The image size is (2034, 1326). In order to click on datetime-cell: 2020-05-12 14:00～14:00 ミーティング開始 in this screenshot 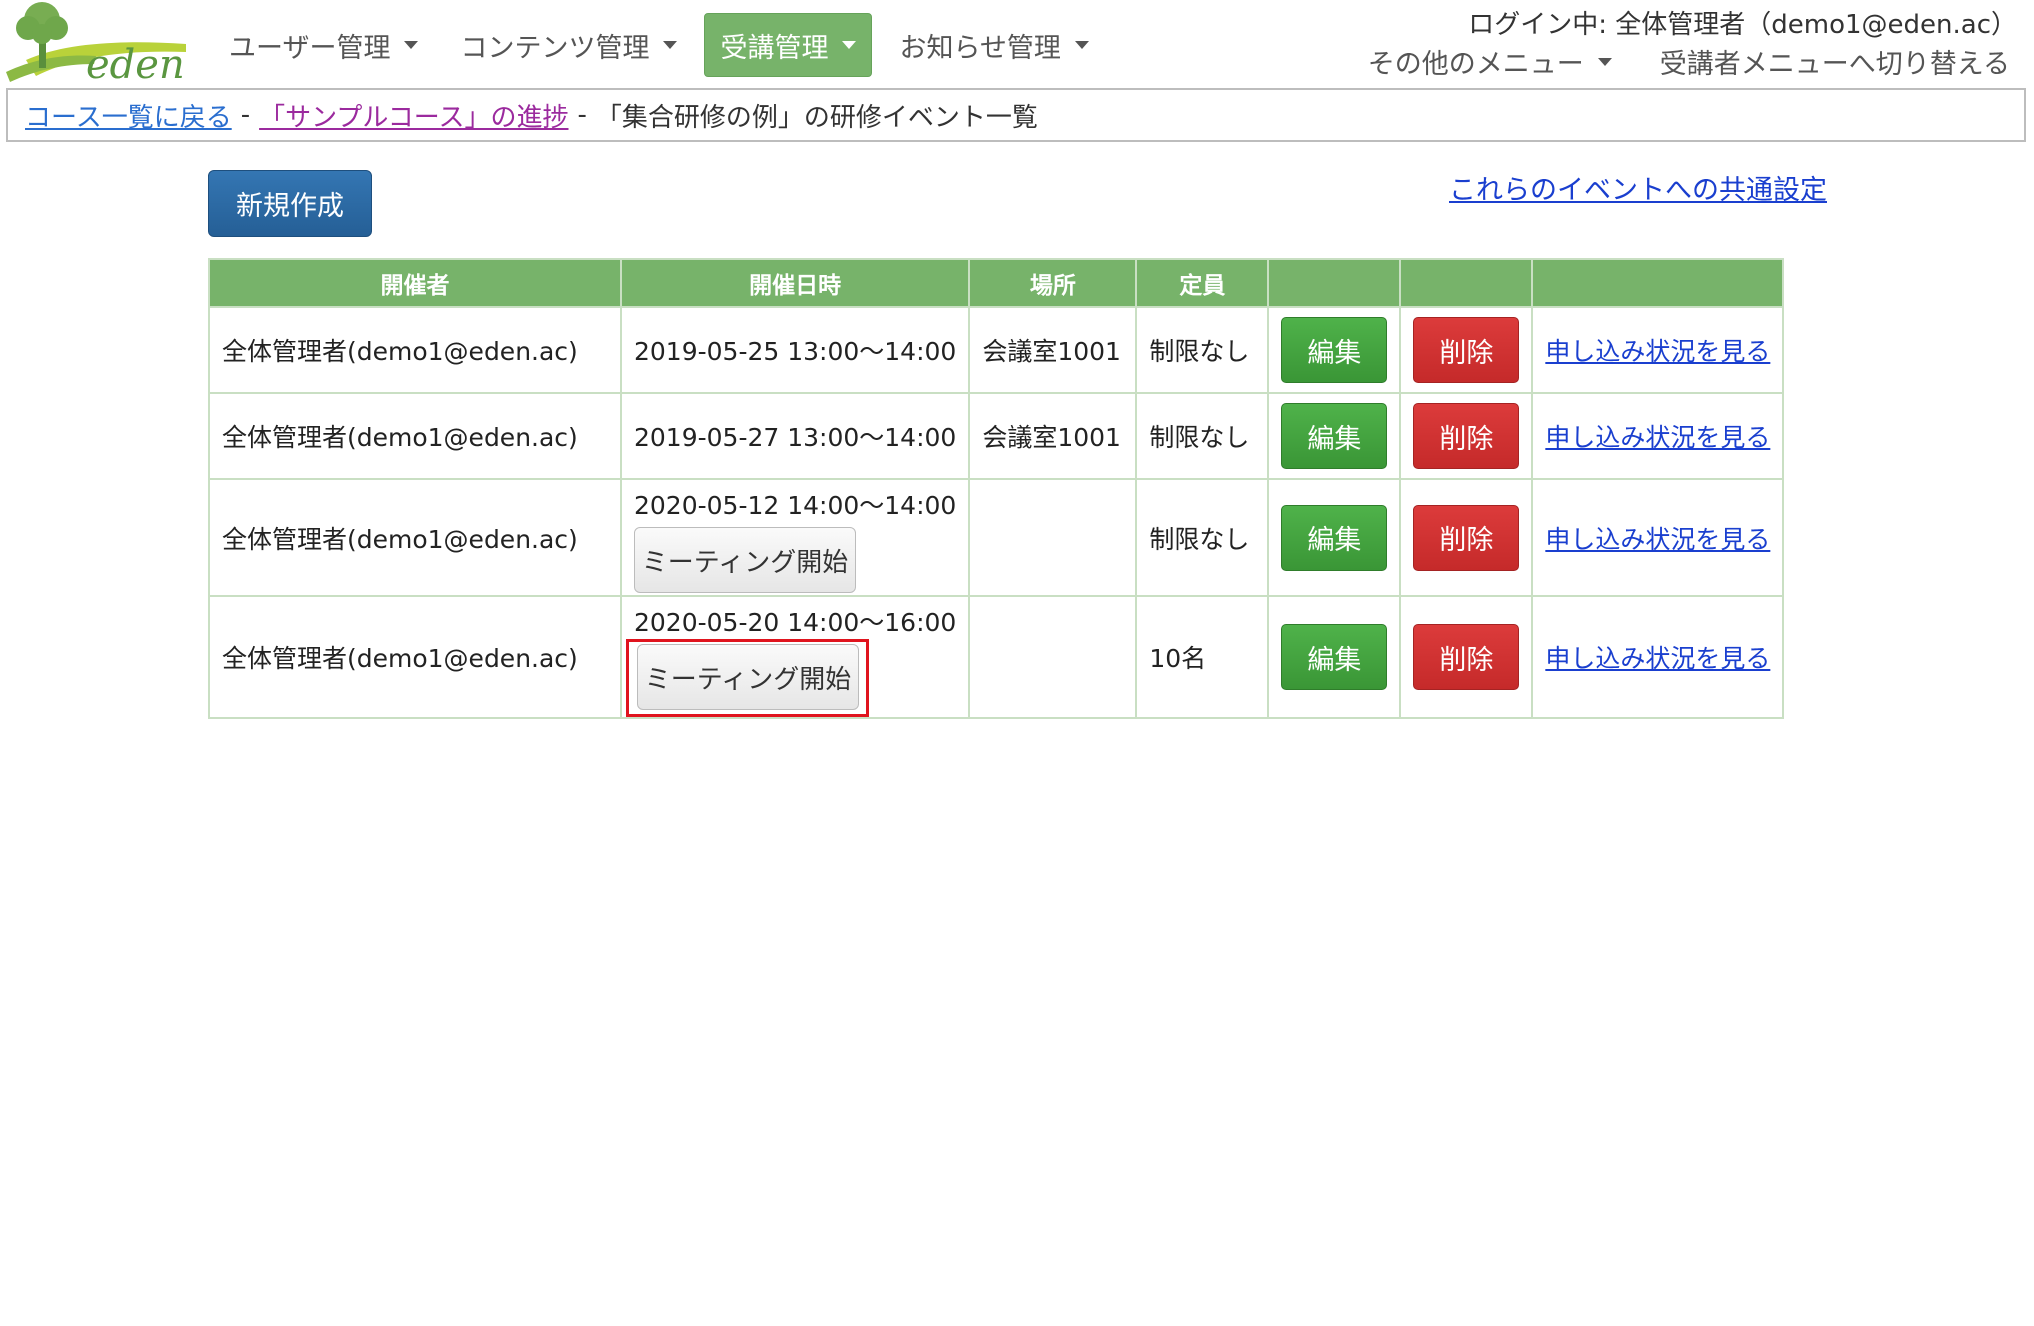, I will do `click(795, 537)`.